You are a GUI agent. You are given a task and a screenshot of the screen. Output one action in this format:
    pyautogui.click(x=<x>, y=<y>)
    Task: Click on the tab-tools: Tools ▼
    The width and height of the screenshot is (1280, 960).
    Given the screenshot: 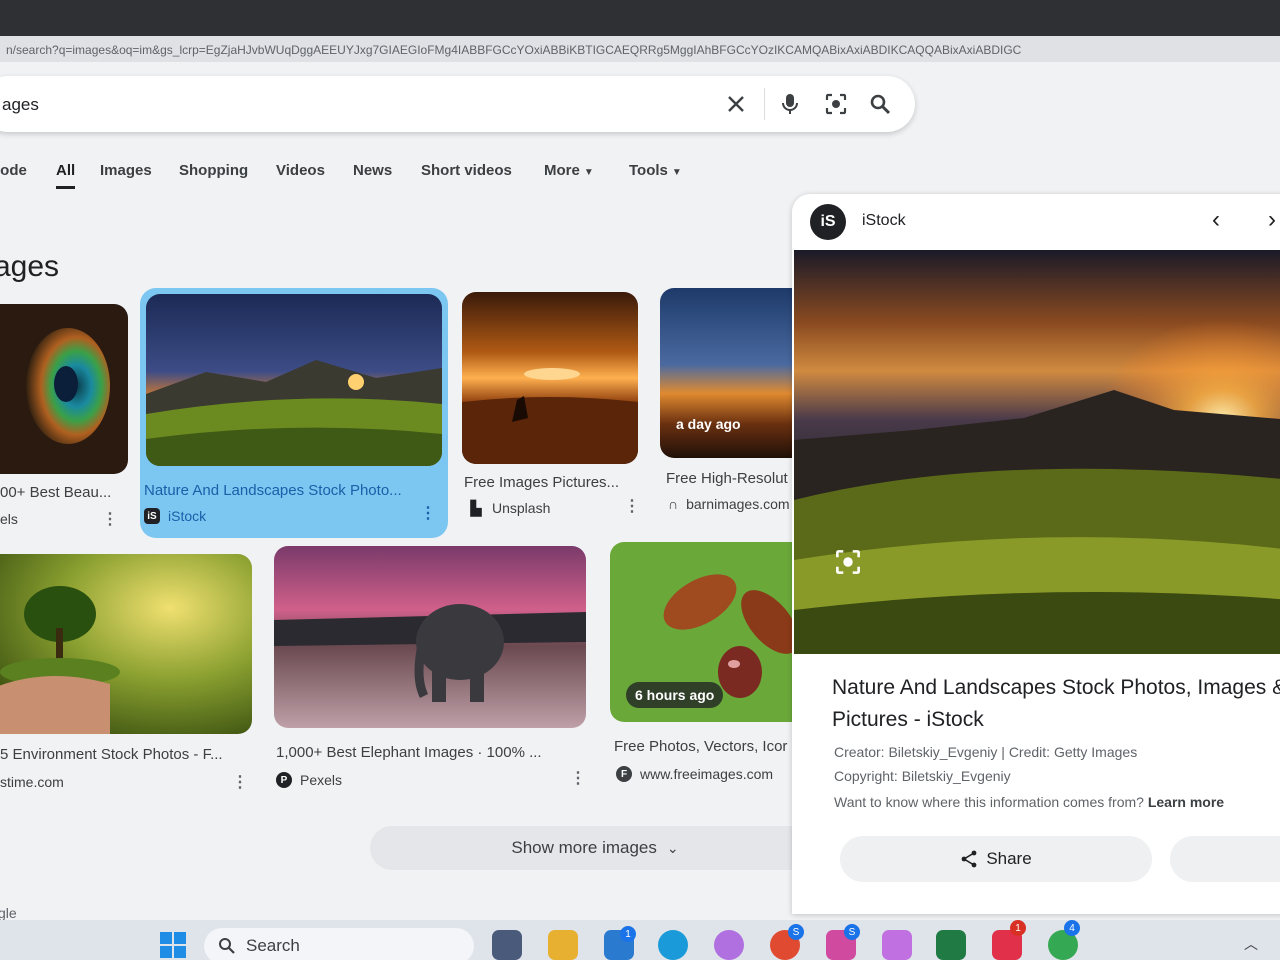 What is the action you would take?
    pyautogui.click(x=655, y=170)
    